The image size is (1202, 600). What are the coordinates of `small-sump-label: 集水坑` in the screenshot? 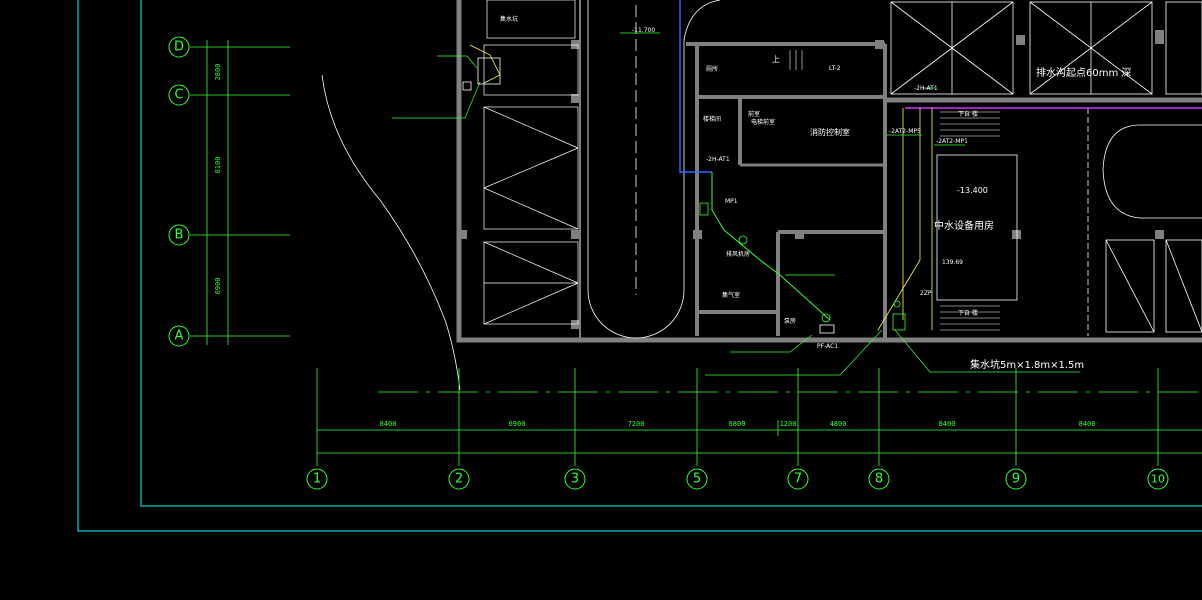 It's located at (509, 19).